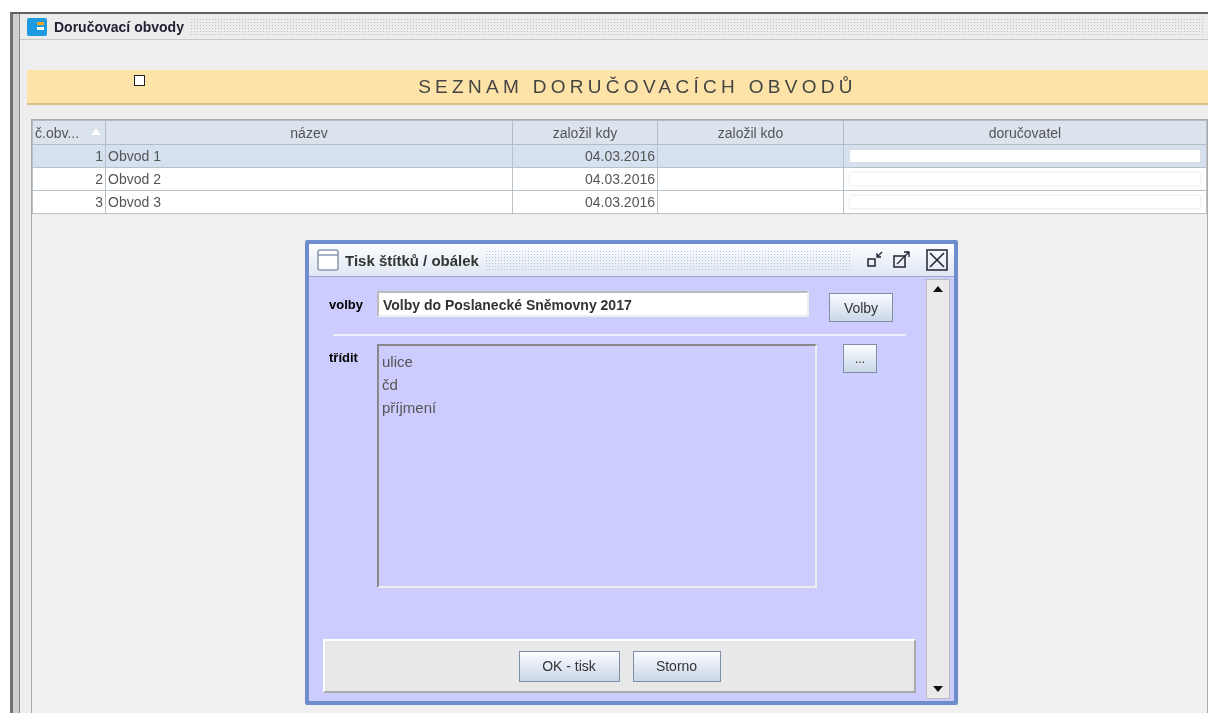 The image size is (1208, 713). What do you see at coordinates (37, 26) in the screenshot?
I see `app-icon` at bounding box center [37, 26].